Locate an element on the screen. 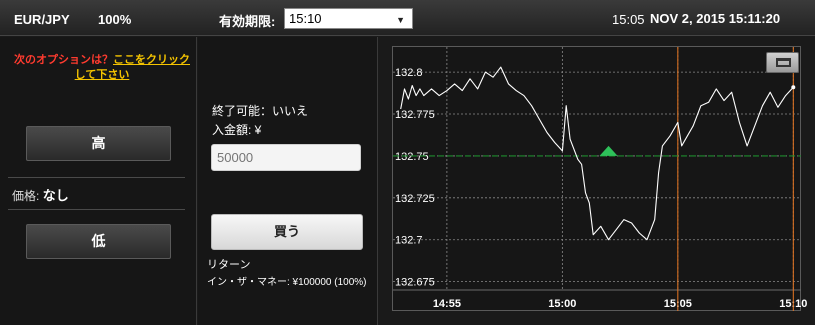 The image size is (815, 325). expiry-label: 有効期限: is located at coordinates (247, 21).